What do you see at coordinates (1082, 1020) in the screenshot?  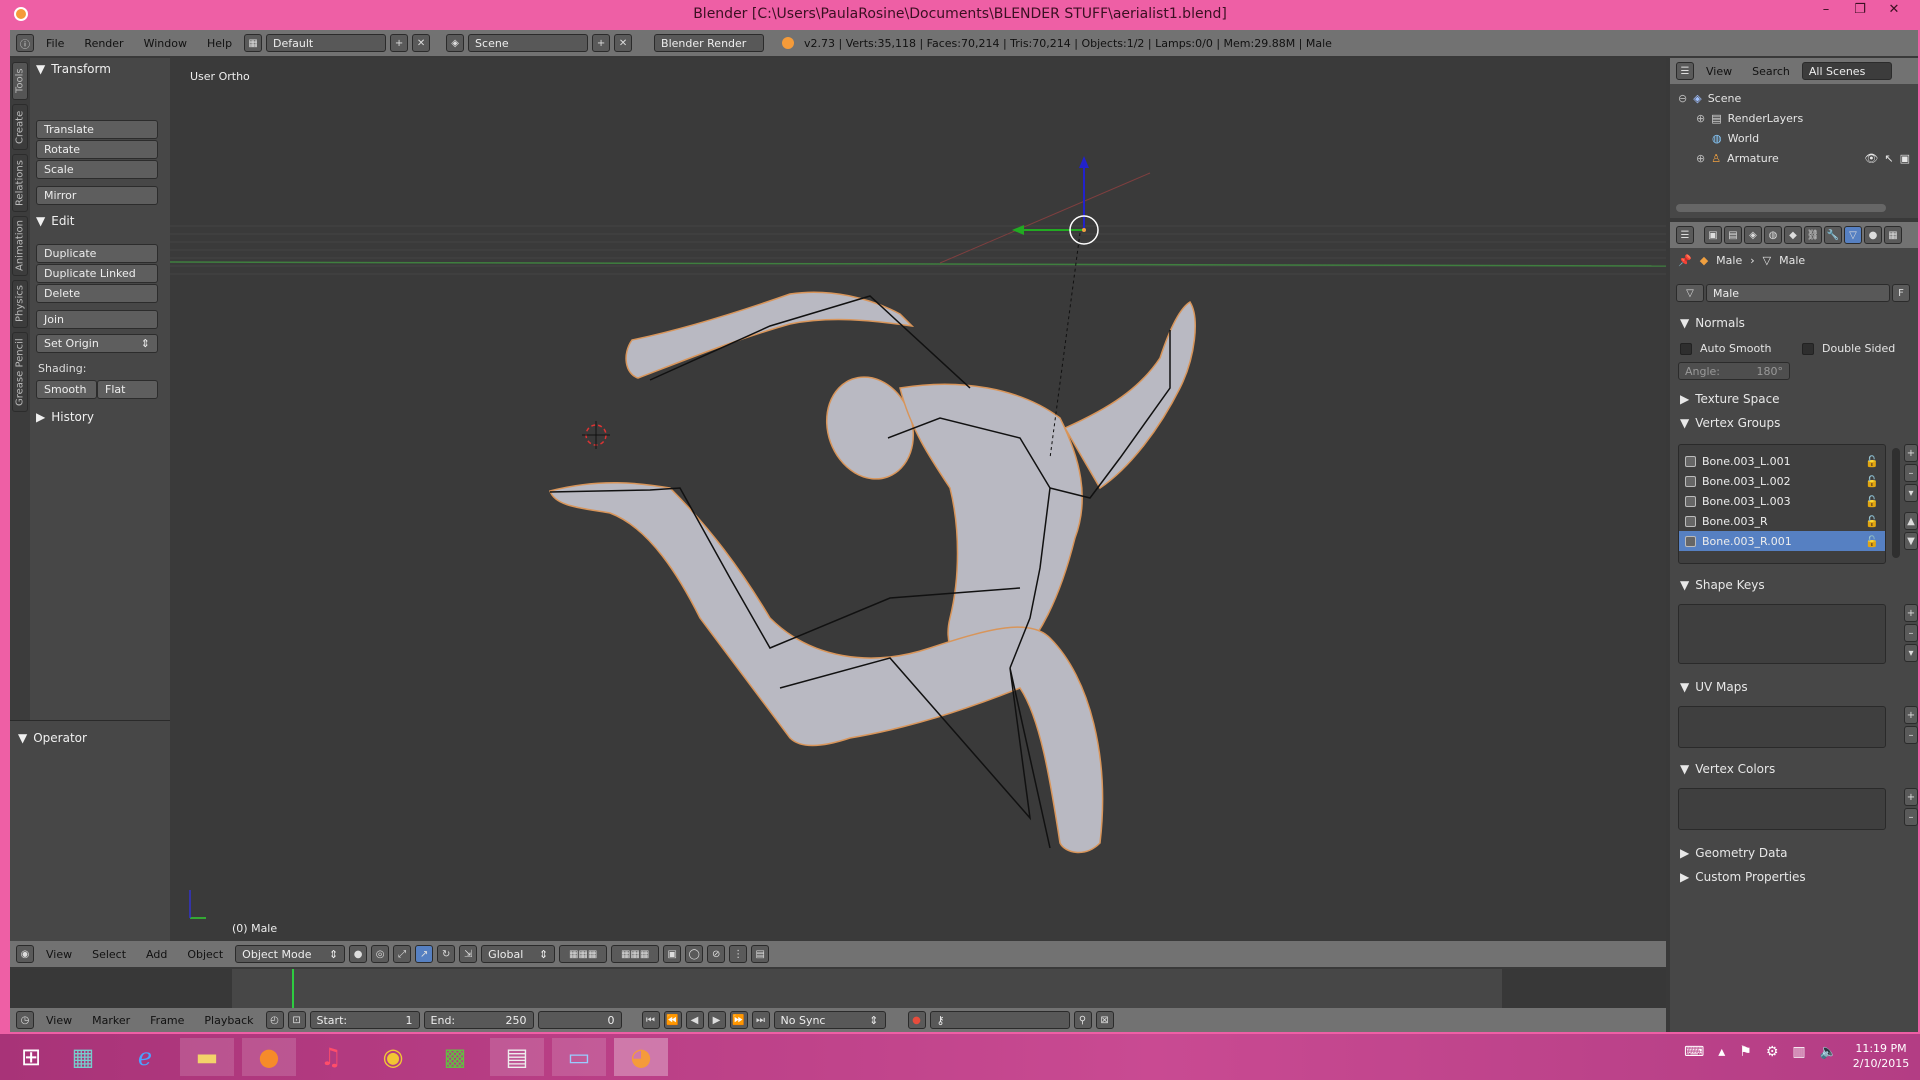 I see `insert-keyframe-icon: ⚲` at bounding box center [1082, 1020].